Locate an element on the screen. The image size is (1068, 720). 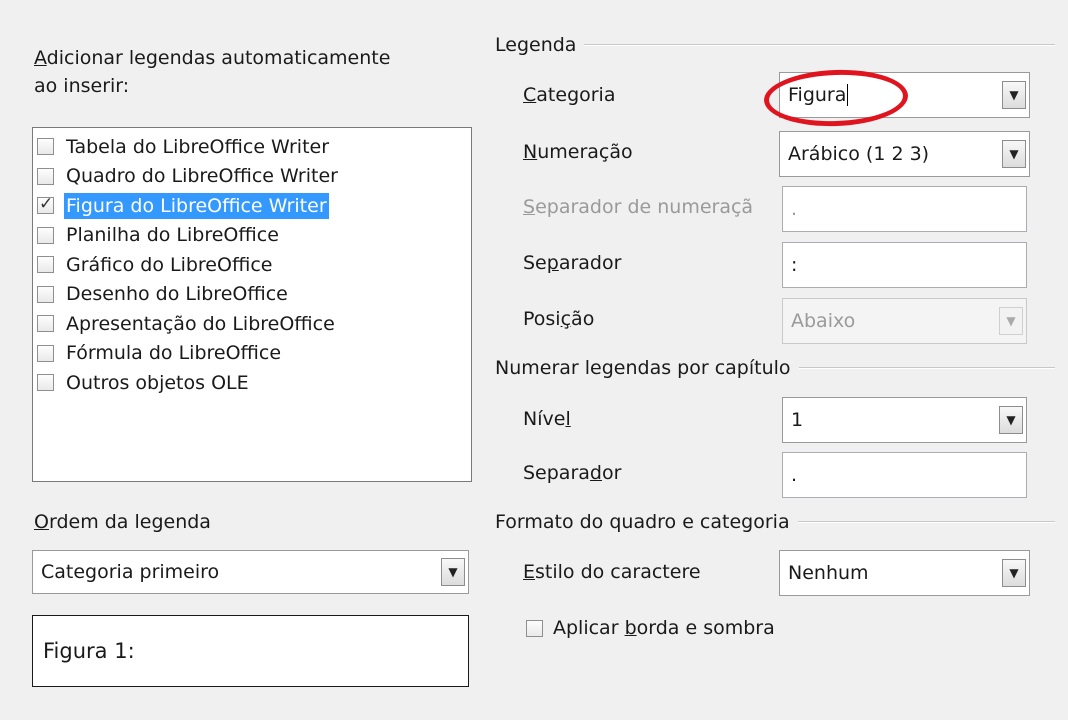
list-item-label: Desenho do LibreOffice is located at coordinates (177, 294).